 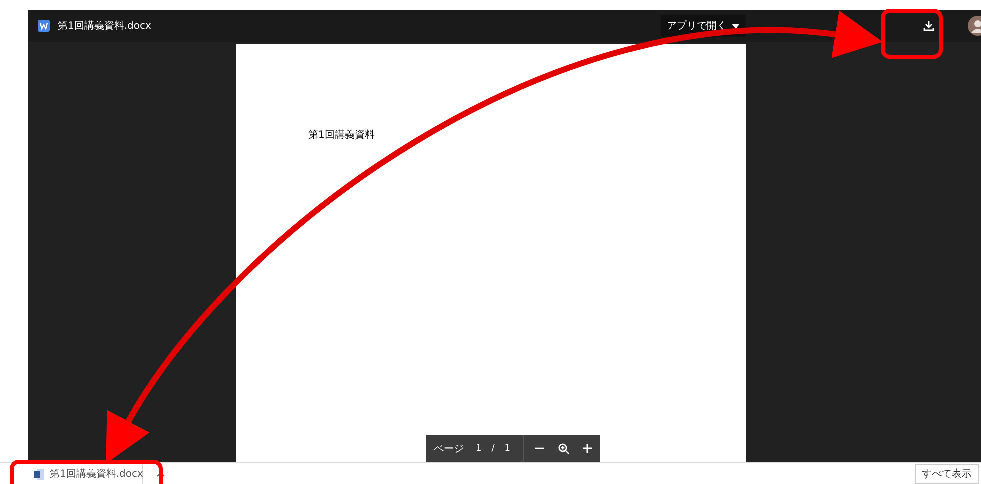 What do you see at coordinates (479, 449) in the screenshot?
I see `current-page: 1` at bounding box center [479, 449].